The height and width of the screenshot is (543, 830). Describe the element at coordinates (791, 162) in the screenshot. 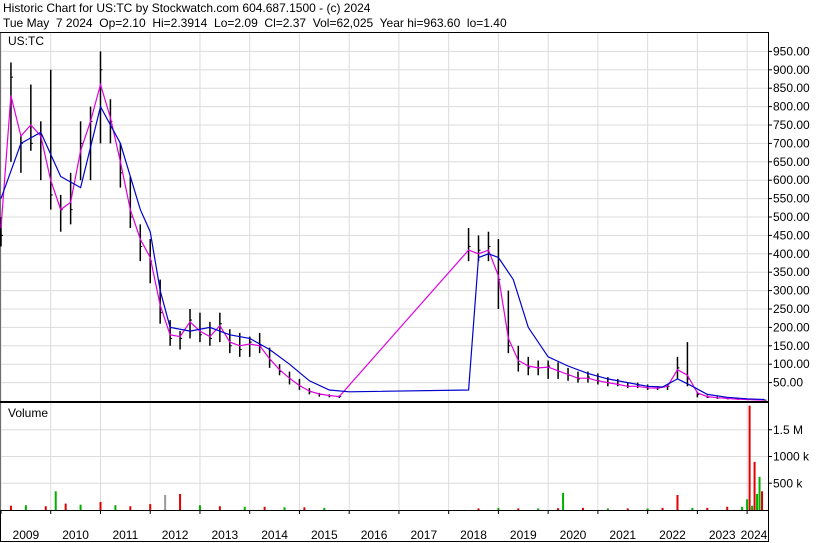

I see `price-tick-label: 650.00` at that location.